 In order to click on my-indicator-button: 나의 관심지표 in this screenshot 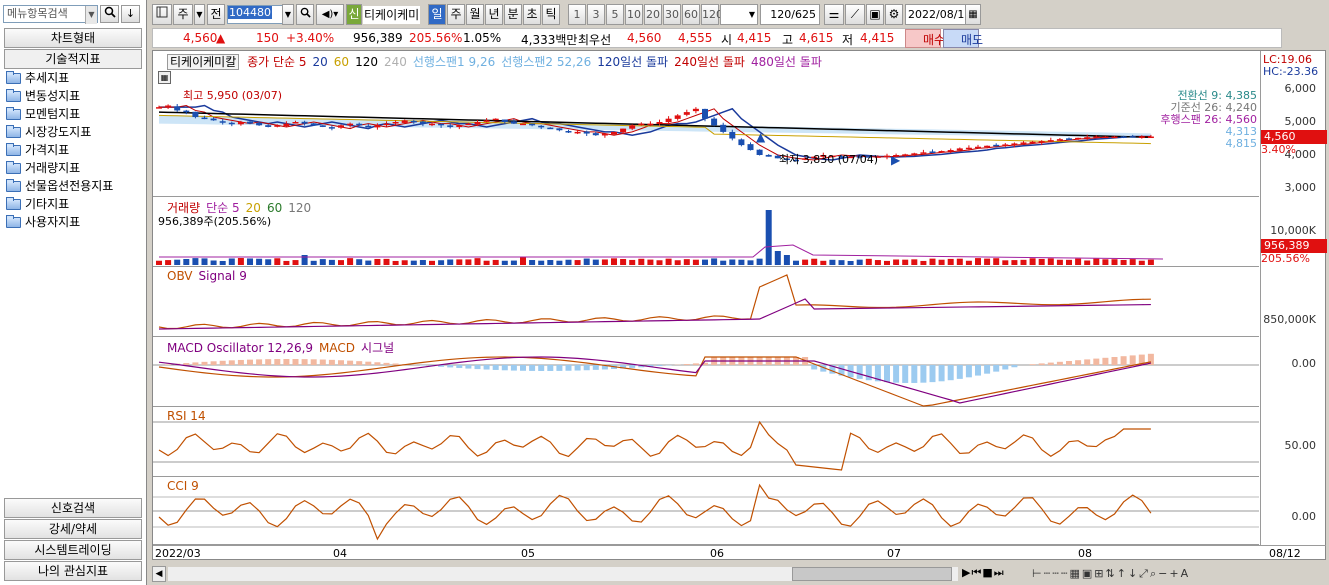, I will do `click(73, 571)`.